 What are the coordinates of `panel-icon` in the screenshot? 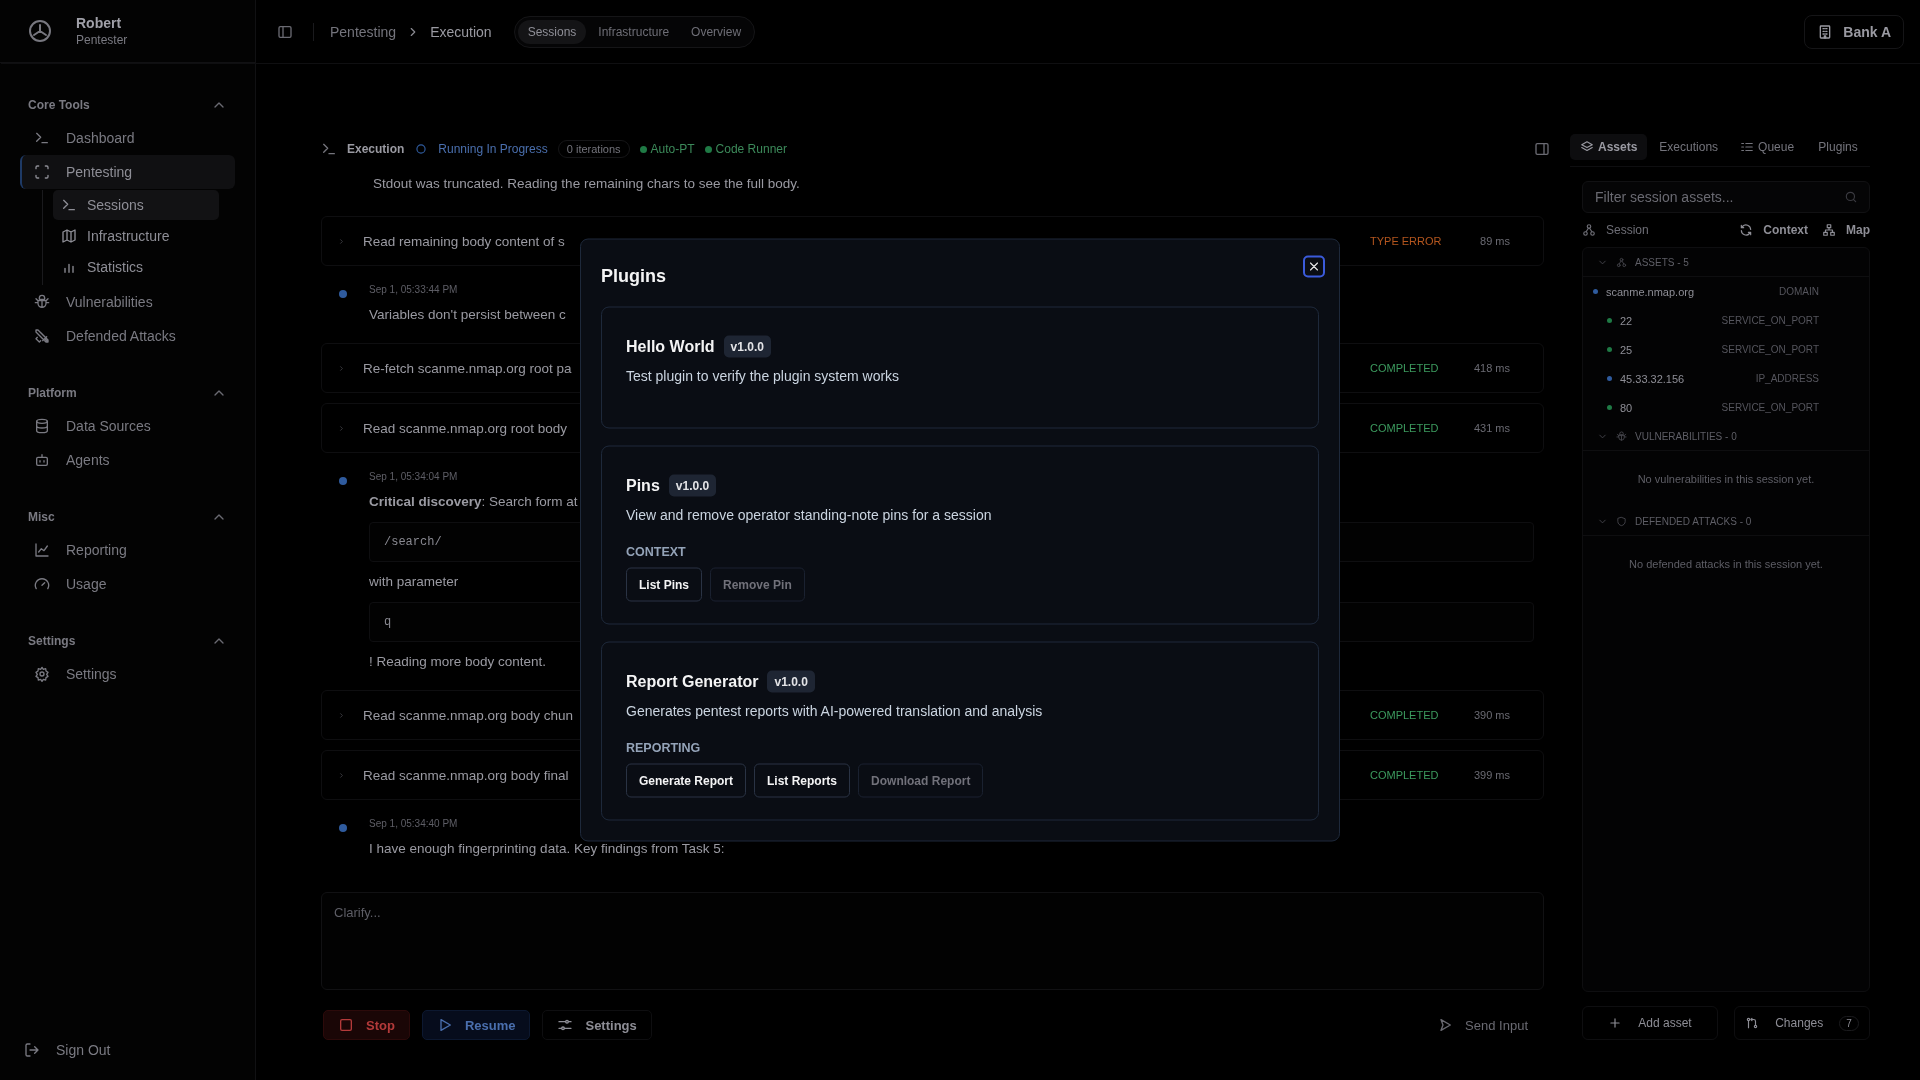 It's located at (1542, 149).